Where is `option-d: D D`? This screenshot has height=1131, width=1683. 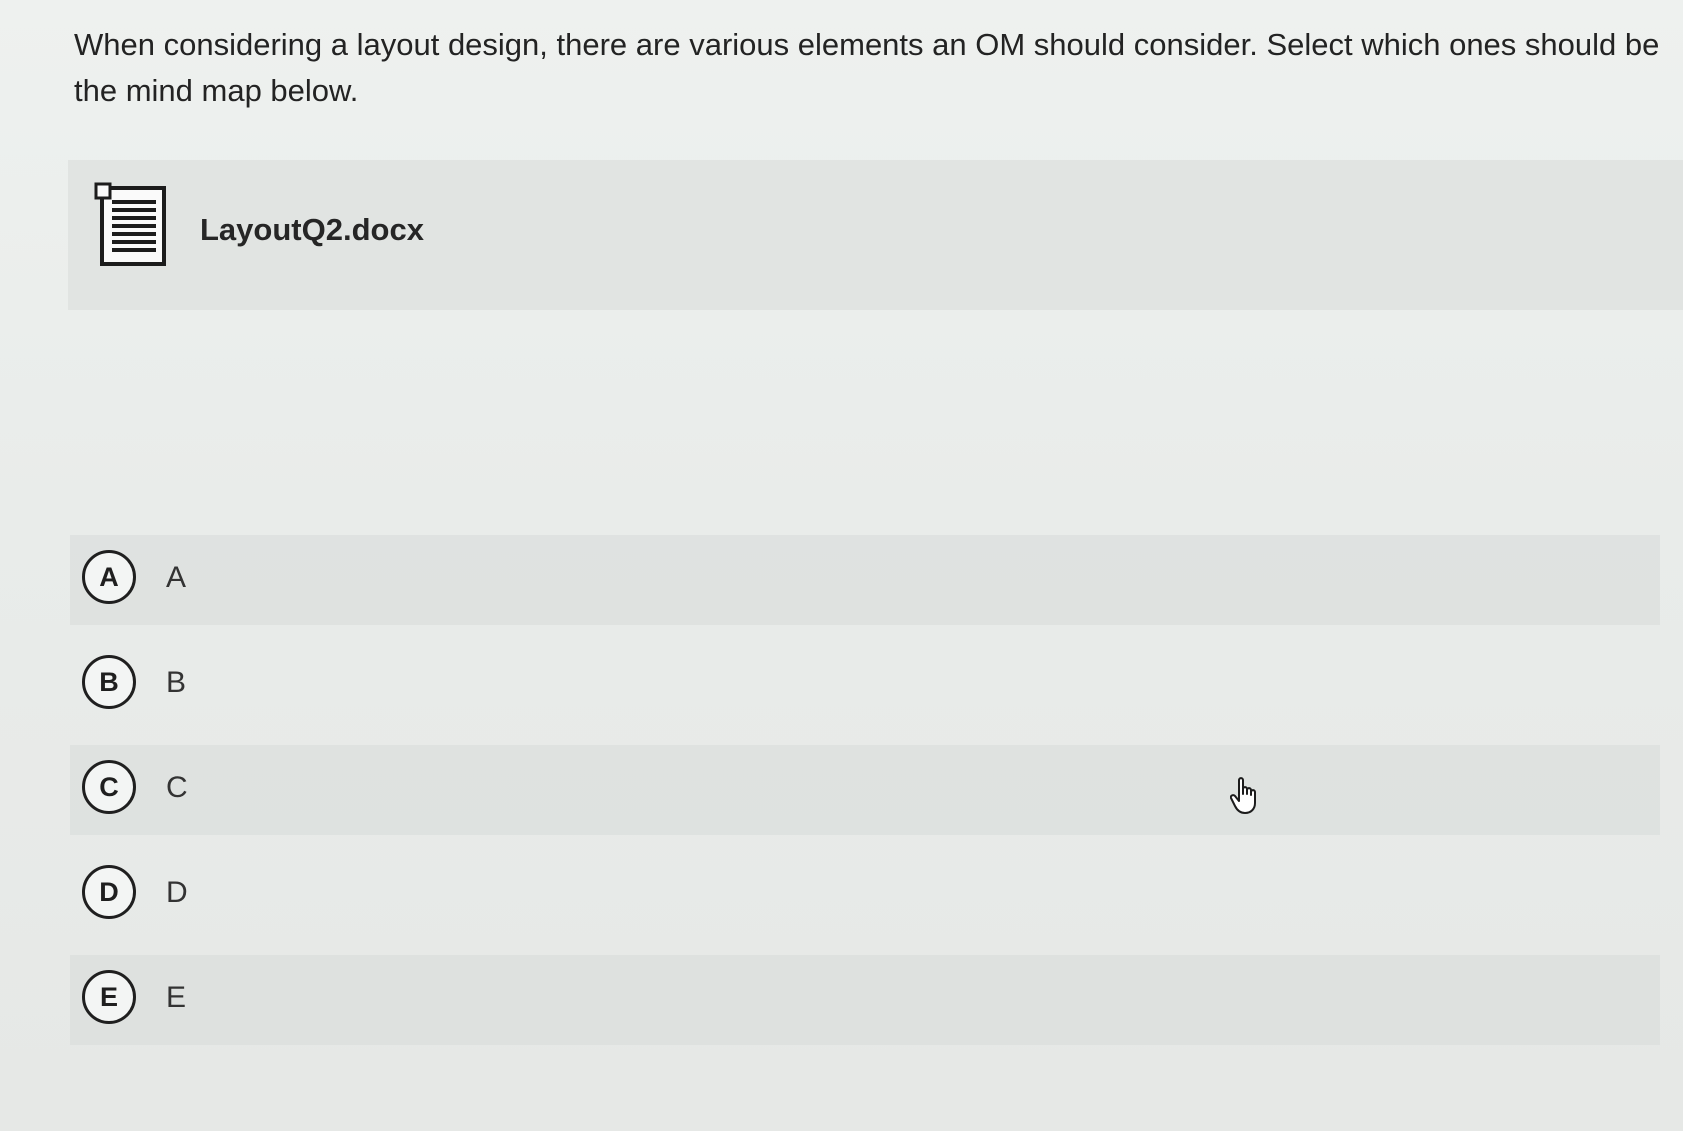 option-d: D D is located at coordinates (865, 895).